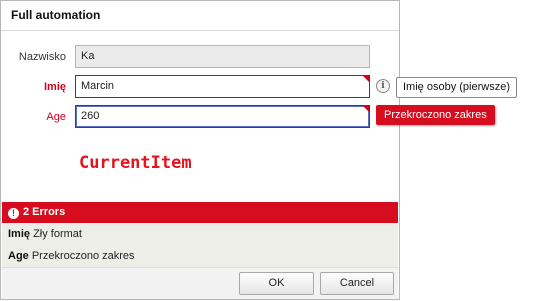 The image size is (537, 301). What do you see at coordinates (19, 234) in the screenshot?
I see `error-field-name: Imię` at bounding box center [19, 234].